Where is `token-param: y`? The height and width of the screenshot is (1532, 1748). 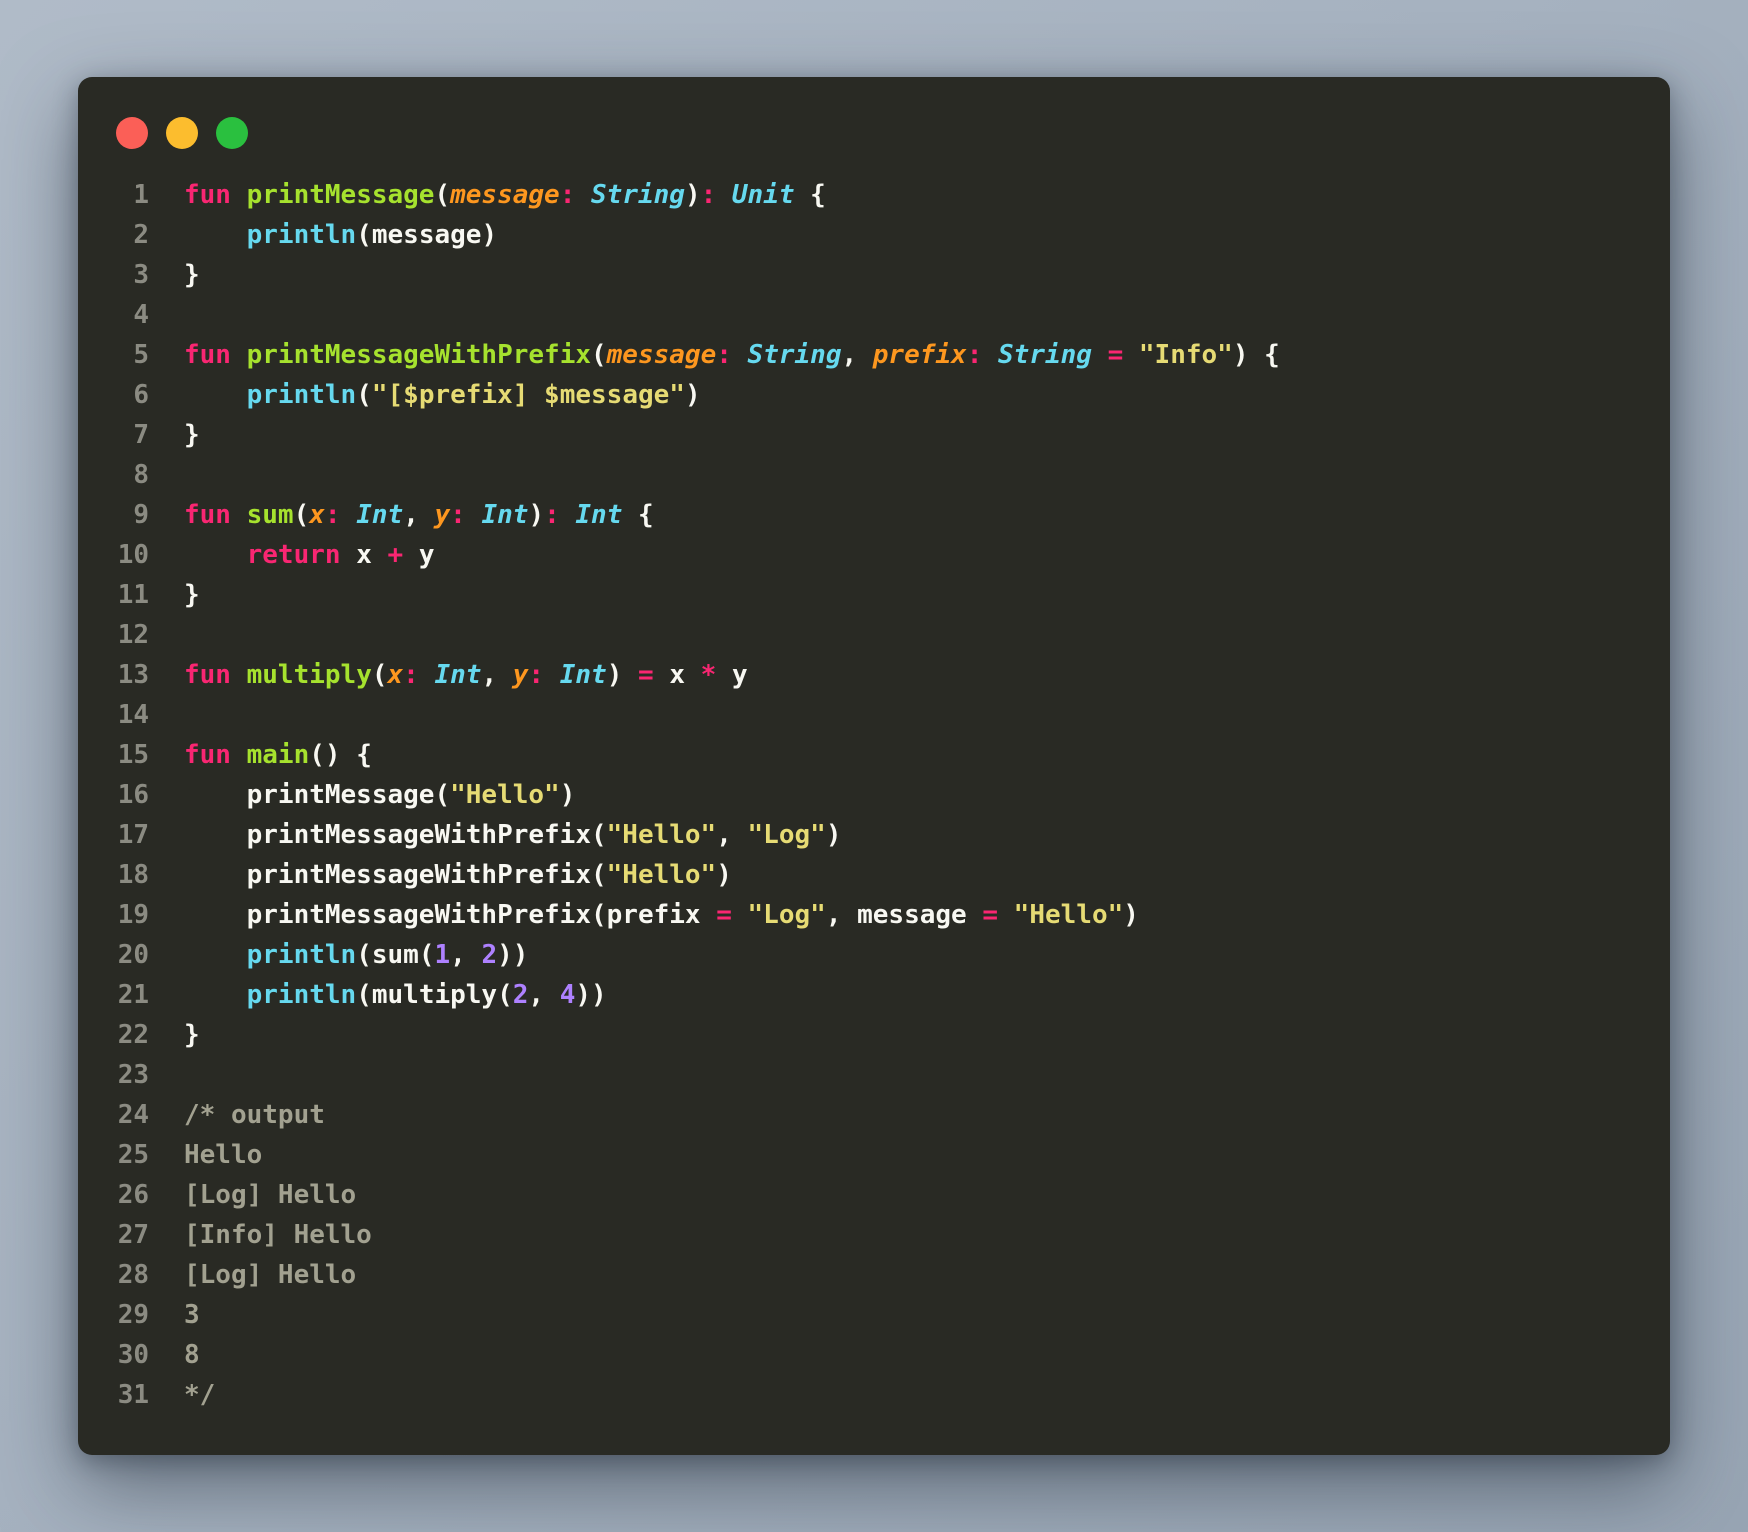
token-param: y is located at coordinates (442, 515).